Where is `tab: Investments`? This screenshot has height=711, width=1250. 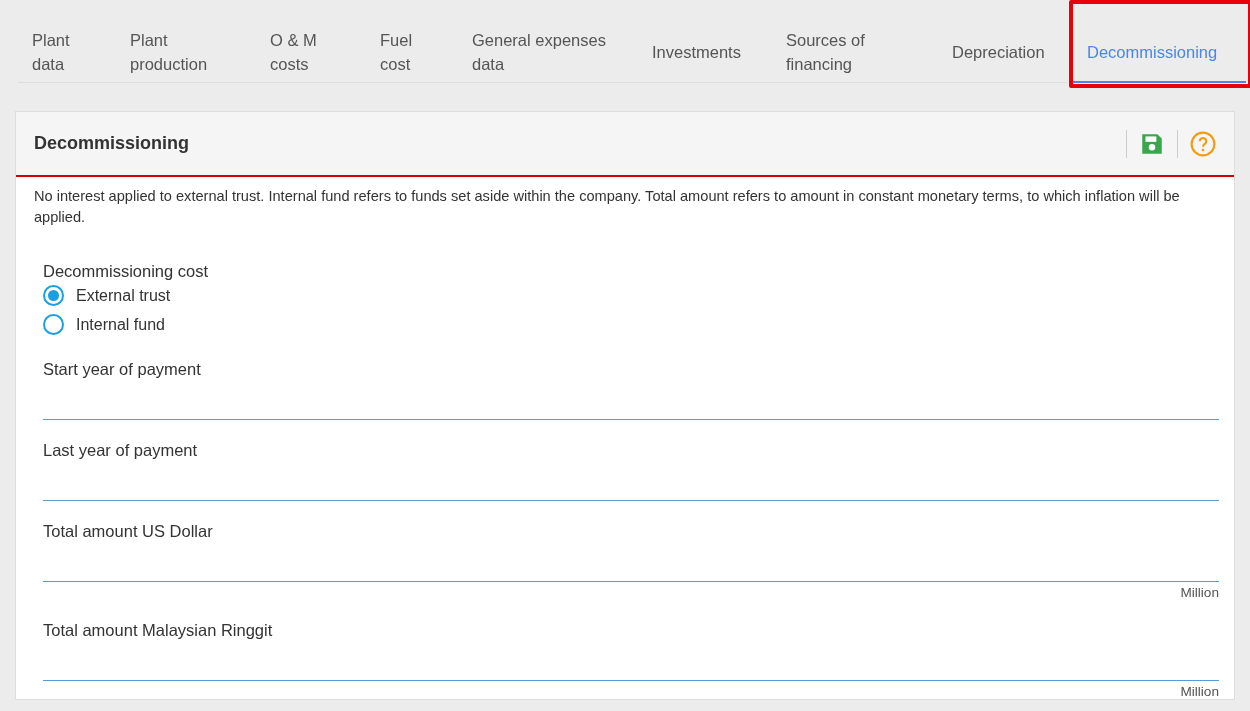
tab: Investments is located at coordinates (705, 45).